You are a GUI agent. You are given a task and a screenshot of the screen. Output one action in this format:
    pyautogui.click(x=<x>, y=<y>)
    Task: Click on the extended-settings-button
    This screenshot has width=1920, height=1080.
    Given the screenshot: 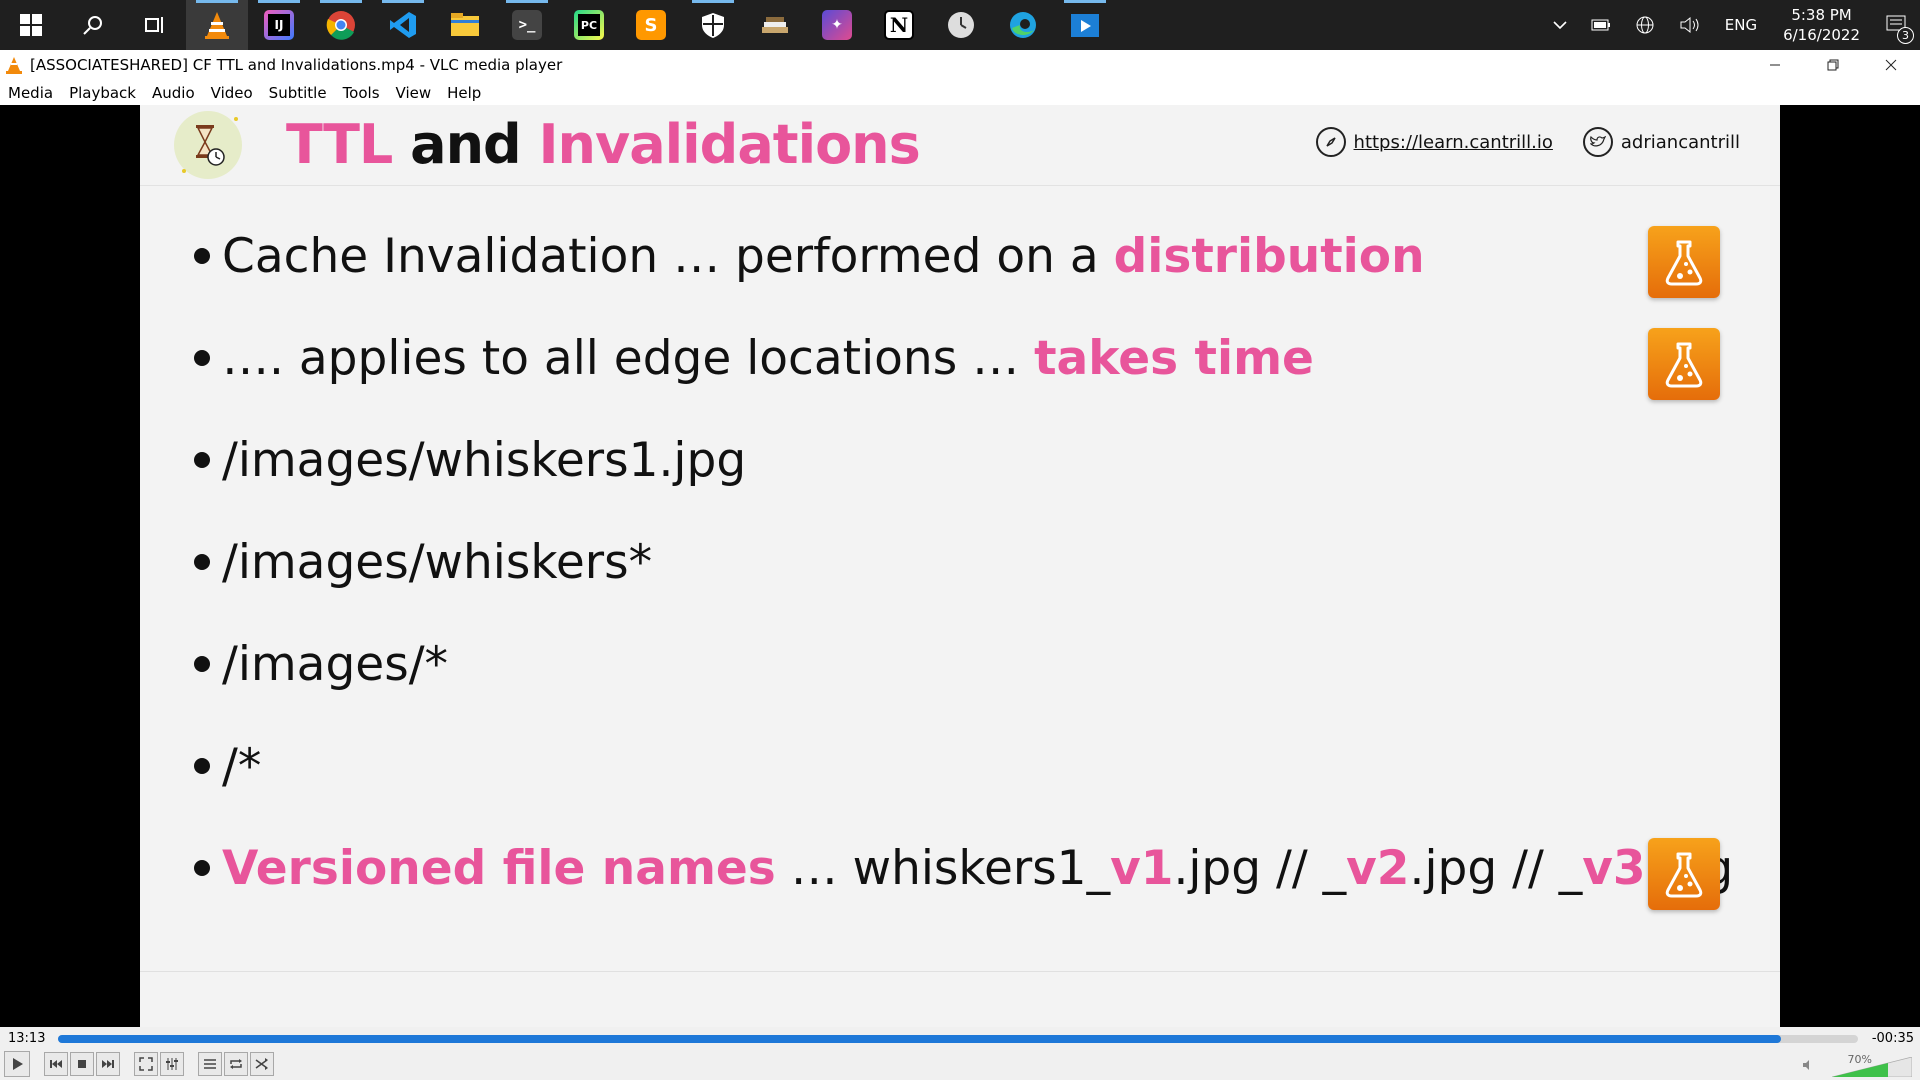 What is the action you would take?
    pyautogui.click(x=172, y=1064)
    